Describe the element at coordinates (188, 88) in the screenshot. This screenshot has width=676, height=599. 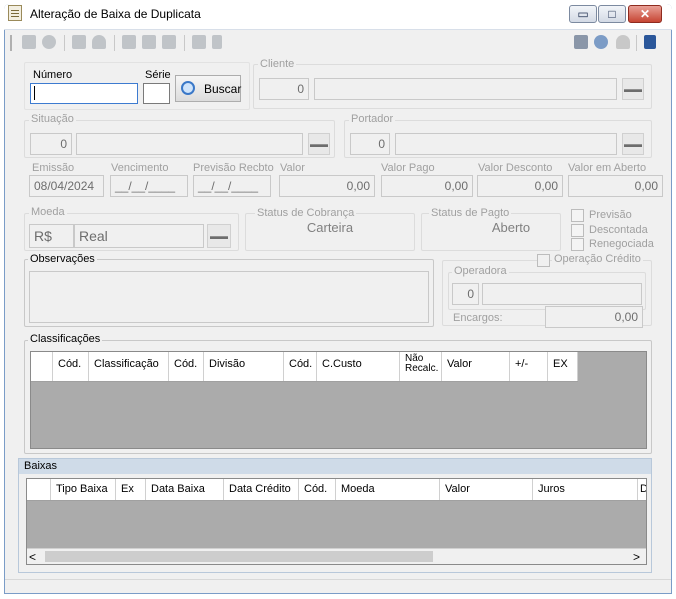
I see `magnifier-icon` at that location.